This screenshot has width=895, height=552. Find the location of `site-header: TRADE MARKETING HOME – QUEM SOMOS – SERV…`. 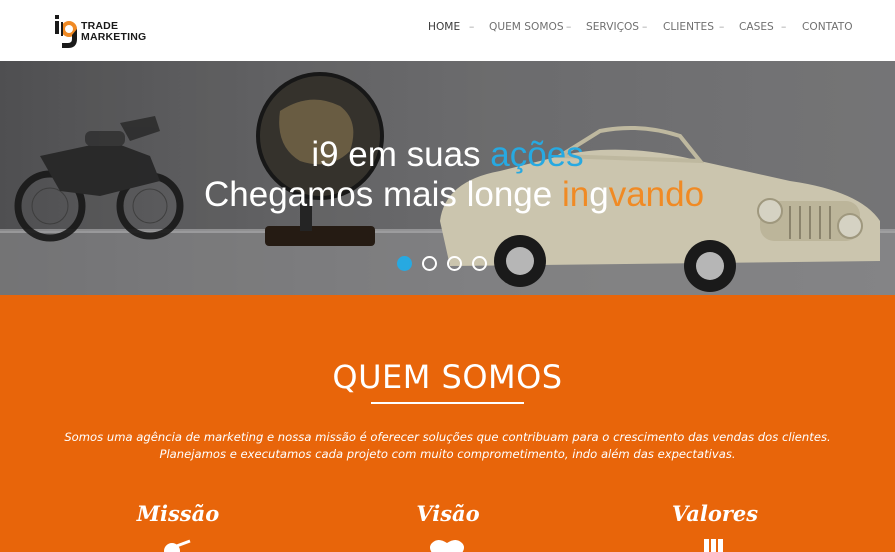

site-header: TRADE MARKETING HOME – QUEM SOMOS – SERV… is located at coordinates (447, 30).